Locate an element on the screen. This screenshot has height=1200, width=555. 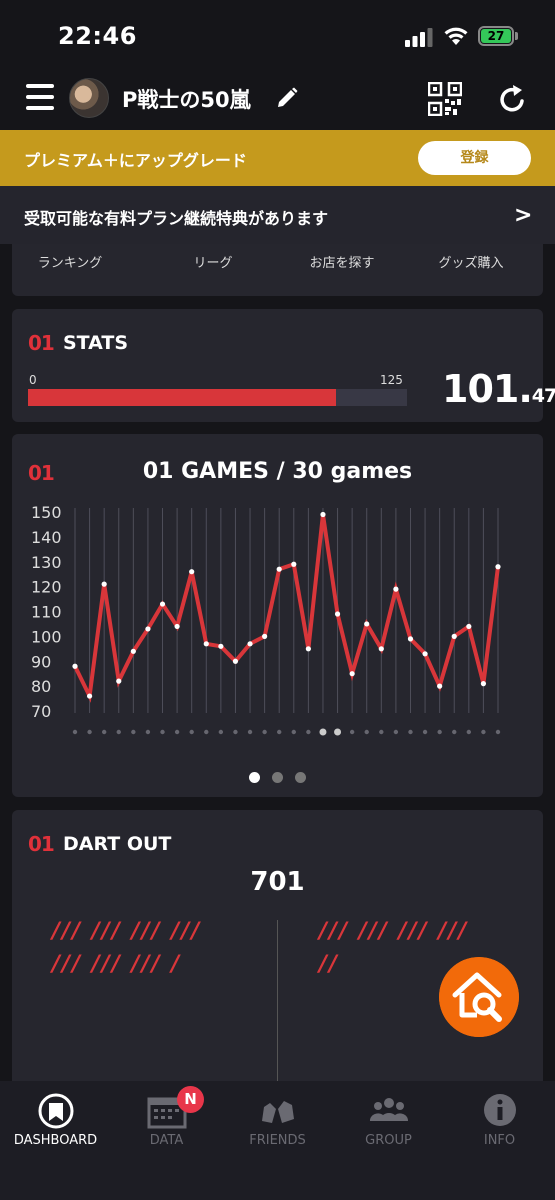
group-icon is located at coordinates (389, 1109).